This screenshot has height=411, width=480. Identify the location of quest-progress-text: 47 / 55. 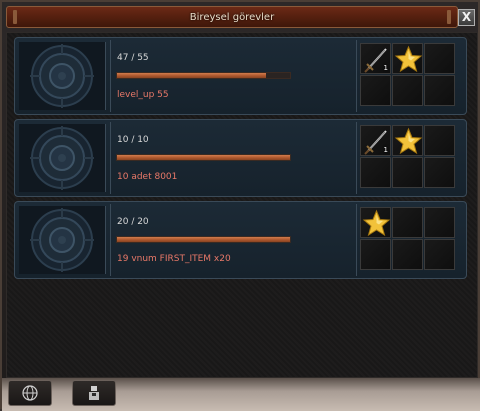
(133, 58).